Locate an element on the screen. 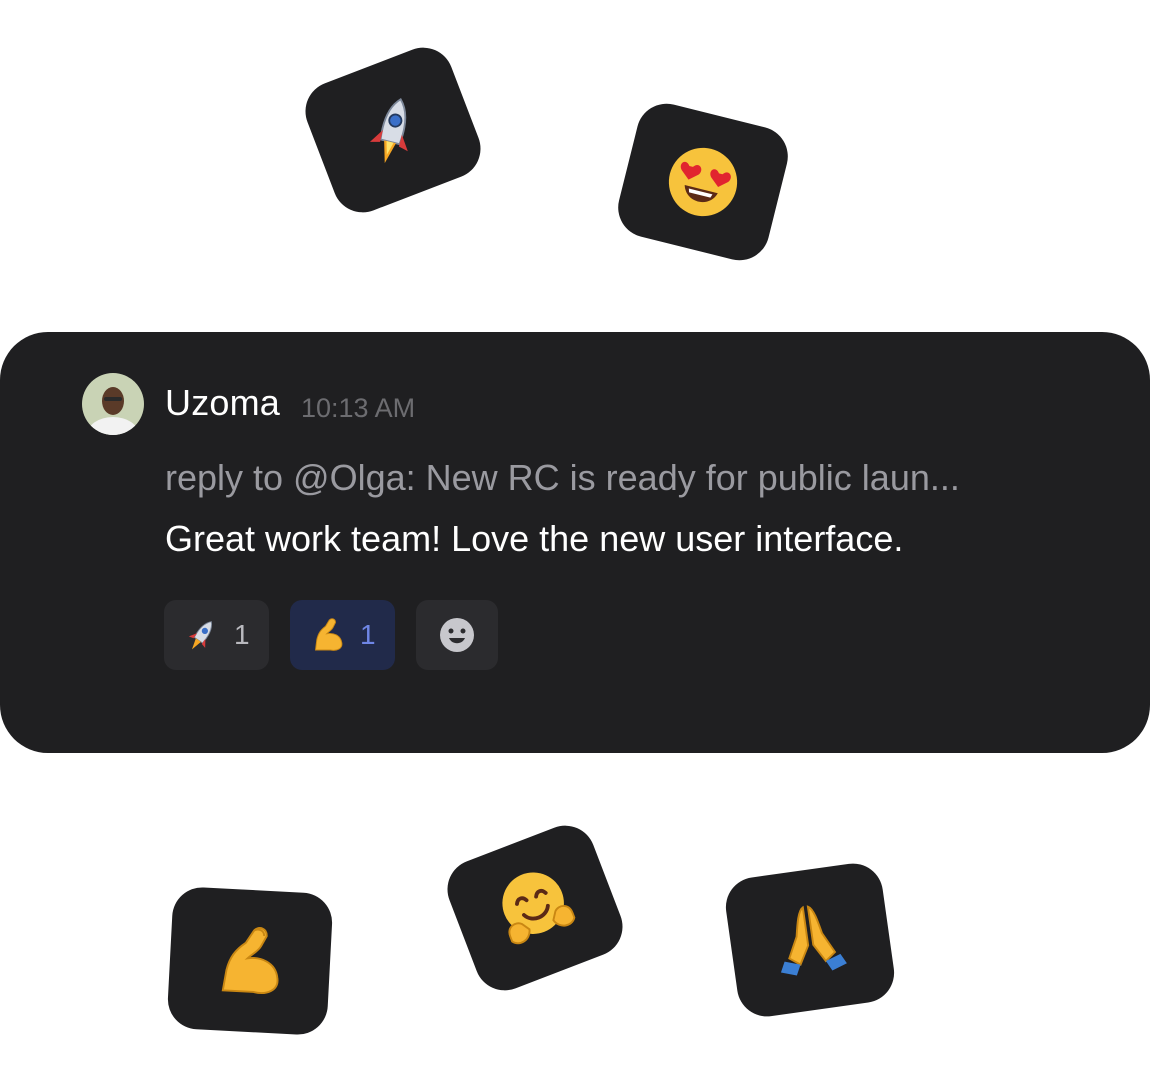 The image size is (1150, 1069). floating-hugging-face-tile is located at coordinates (535, 908).